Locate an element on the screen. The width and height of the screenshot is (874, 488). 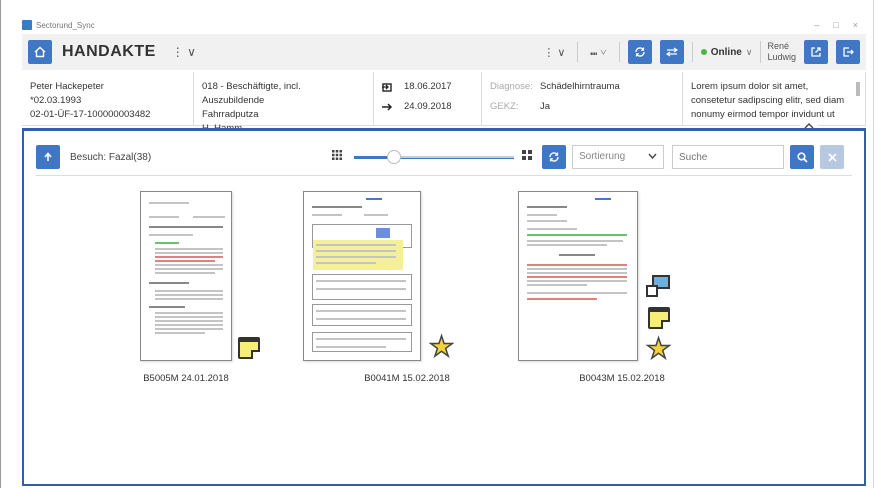
chevron-down-icon: ∨ is located at coordinates (749, 51).